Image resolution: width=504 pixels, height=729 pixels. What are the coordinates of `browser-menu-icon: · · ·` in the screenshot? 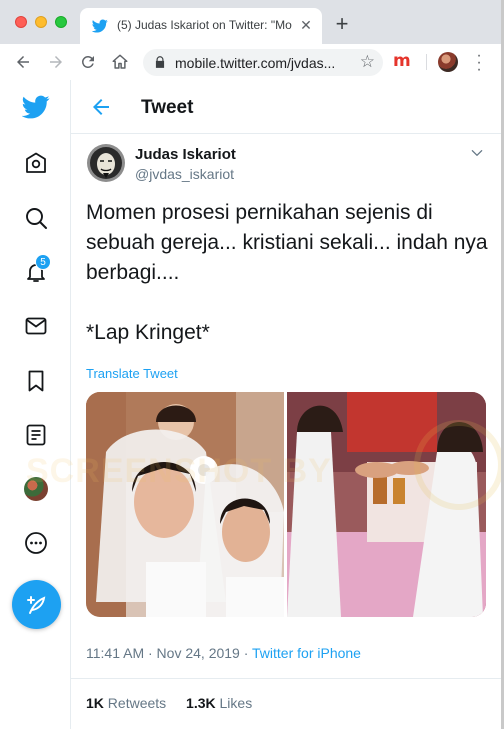 It's located at (479, 63).